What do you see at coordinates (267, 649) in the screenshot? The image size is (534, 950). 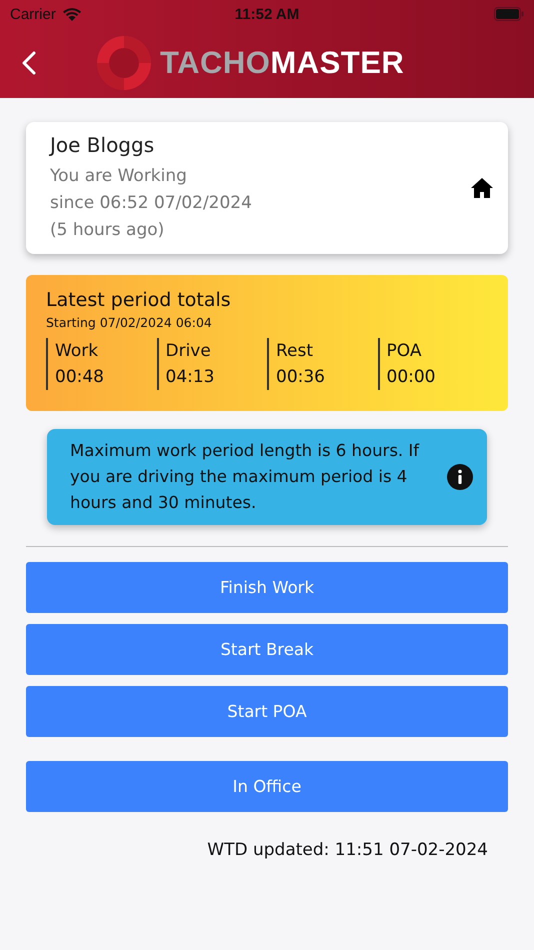 I see `action-button: Start Break` at bounding box center [267, 649].